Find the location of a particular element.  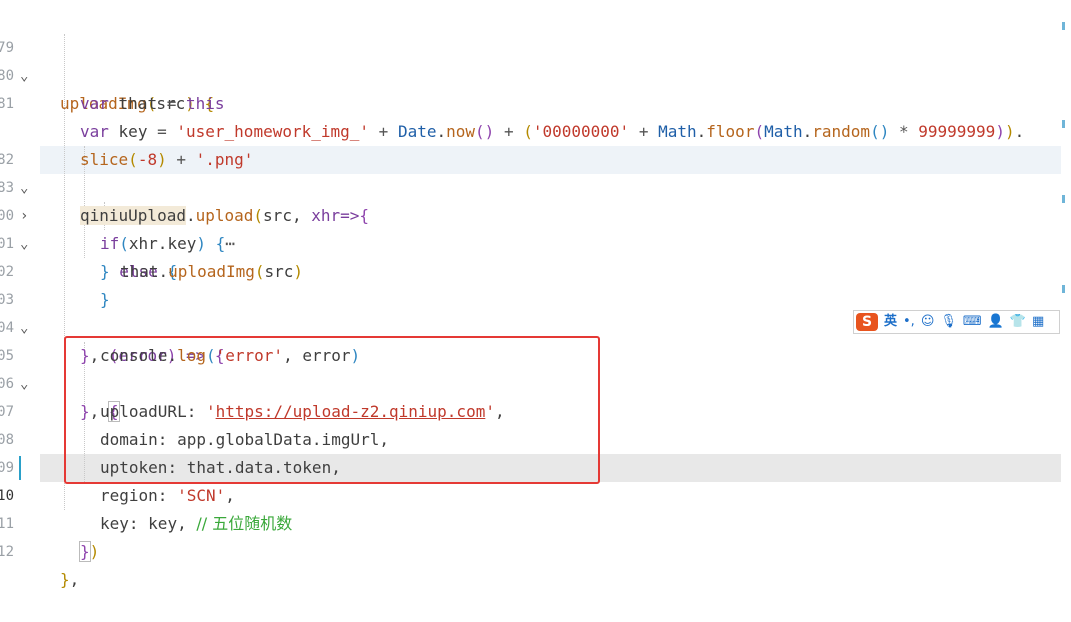

shirt-icon: 👕 is located at coordinates (1018, 322).